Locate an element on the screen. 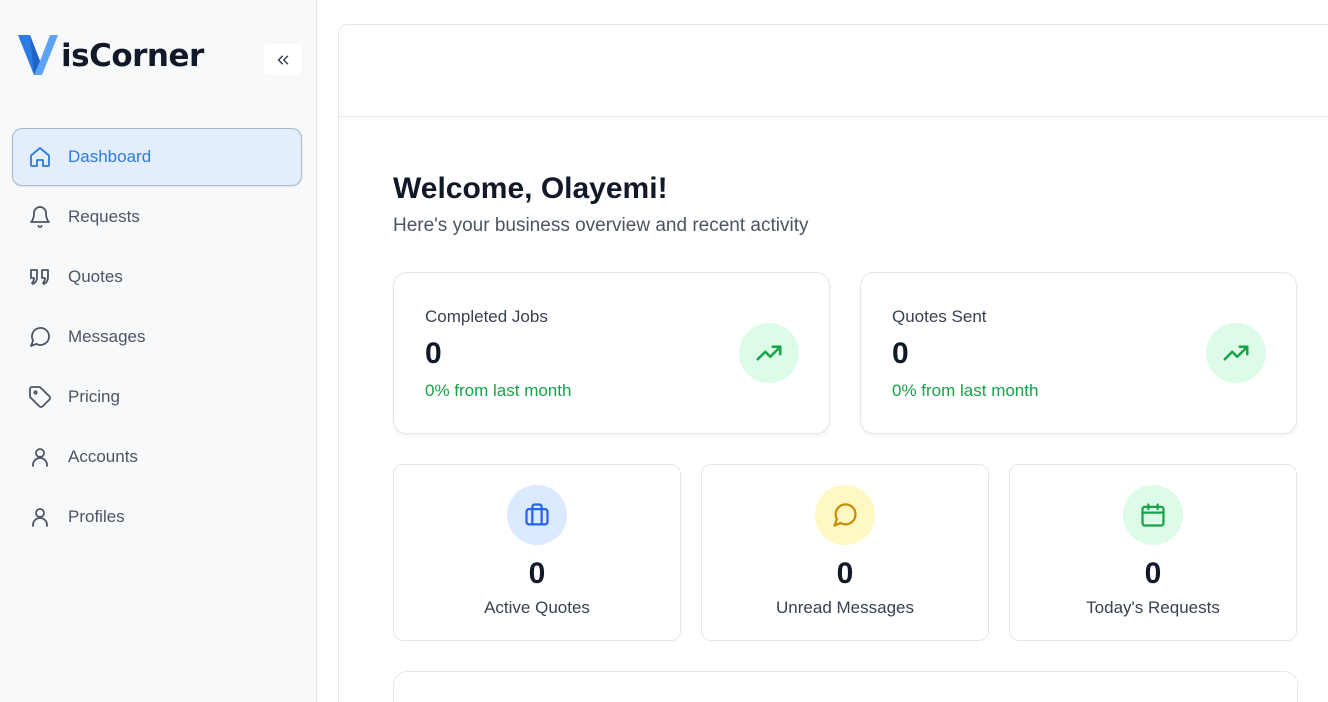 This screenshot has height=702, width=1328. logo: isCorner is located at coordinates (110, 54).